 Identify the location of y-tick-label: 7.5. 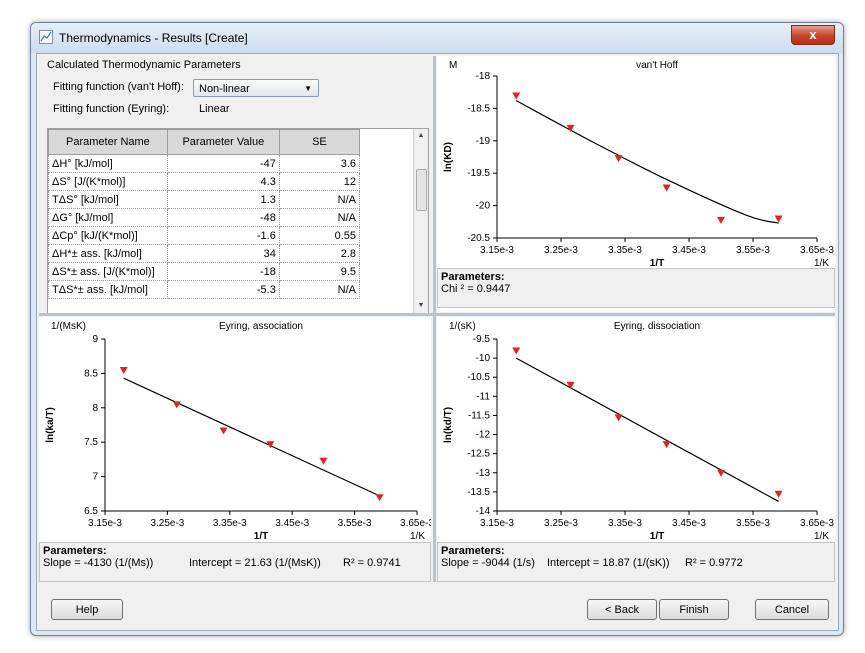
(91, 442).